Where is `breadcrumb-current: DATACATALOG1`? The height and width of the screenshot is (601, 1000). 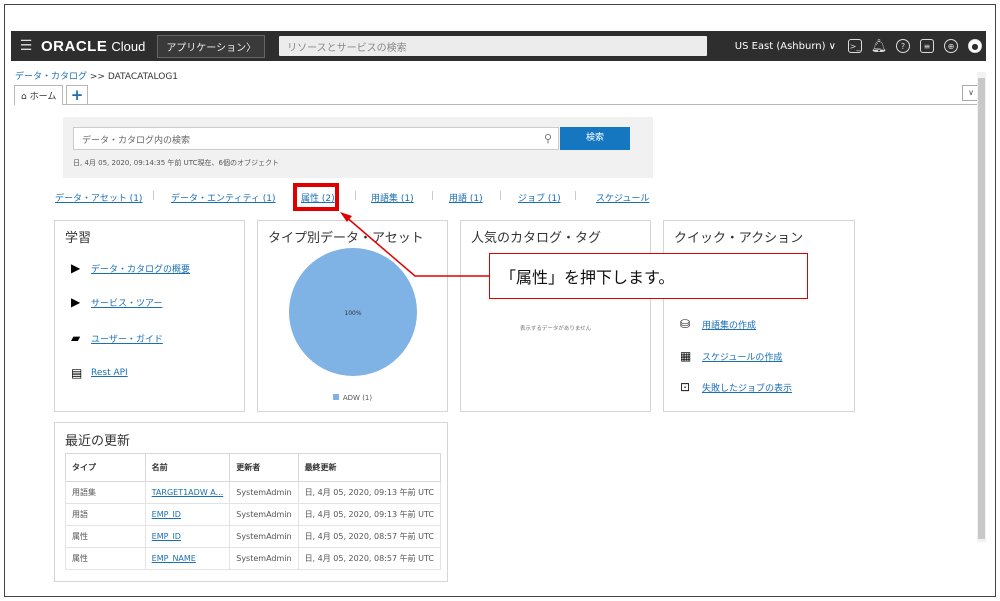
breadcrumb-current: DATACATALOG1 is located at coordinates (143, 77).